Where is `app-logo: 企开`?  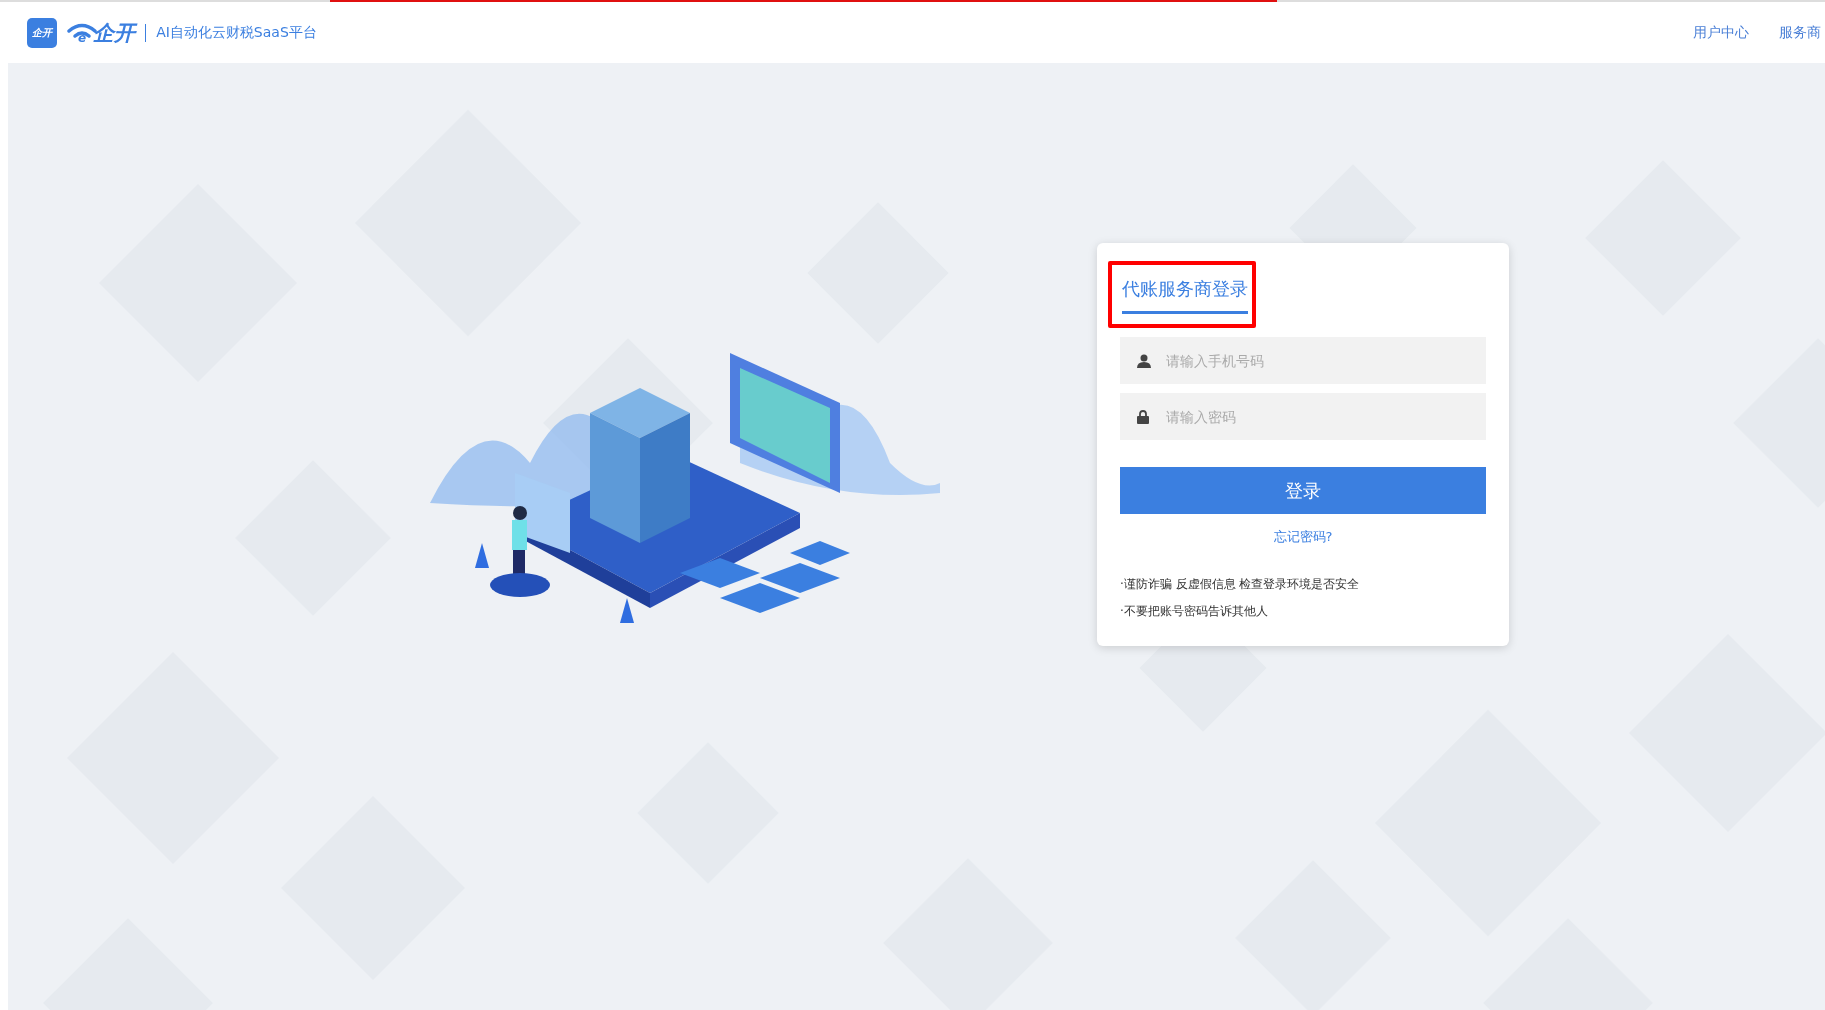 app-logo: 企开 is located at coordinates (42, 32).